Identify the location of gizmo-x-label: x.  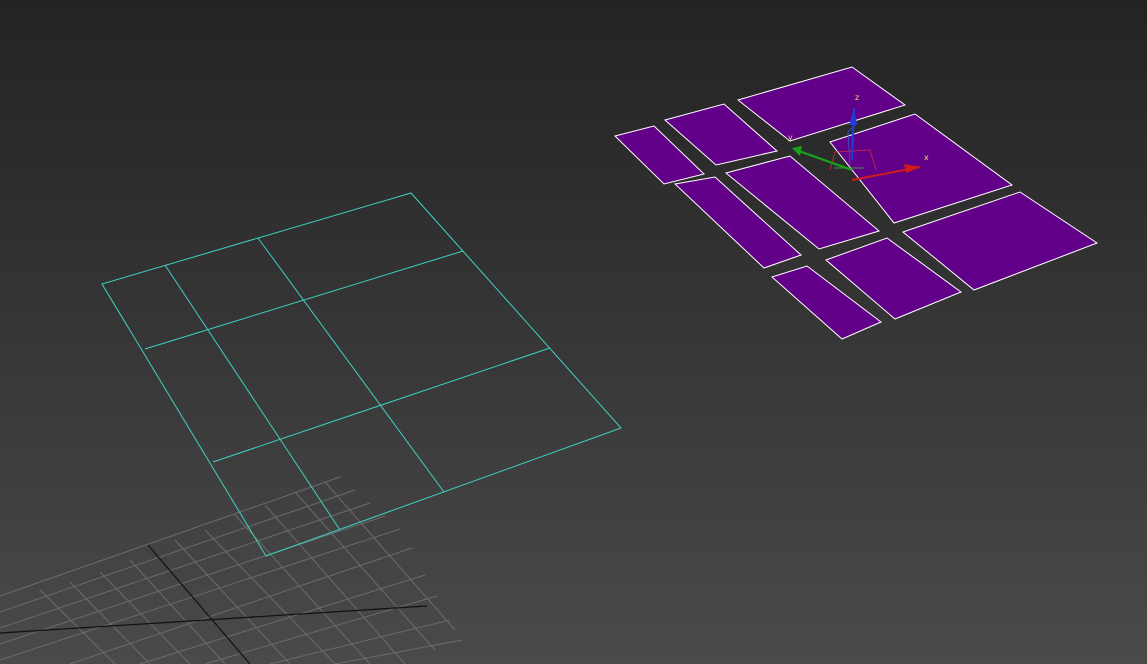
(926, 157).